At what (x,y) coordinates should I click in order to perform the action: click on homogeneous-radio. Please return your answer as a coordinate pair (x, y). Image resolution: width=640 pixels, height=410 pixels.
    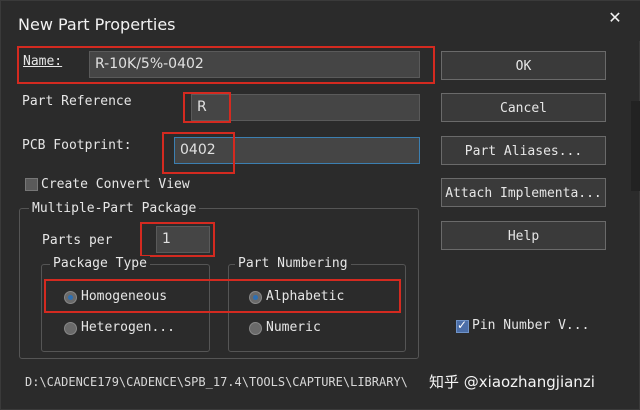
    Looking at the image, I should click on (70, 297).